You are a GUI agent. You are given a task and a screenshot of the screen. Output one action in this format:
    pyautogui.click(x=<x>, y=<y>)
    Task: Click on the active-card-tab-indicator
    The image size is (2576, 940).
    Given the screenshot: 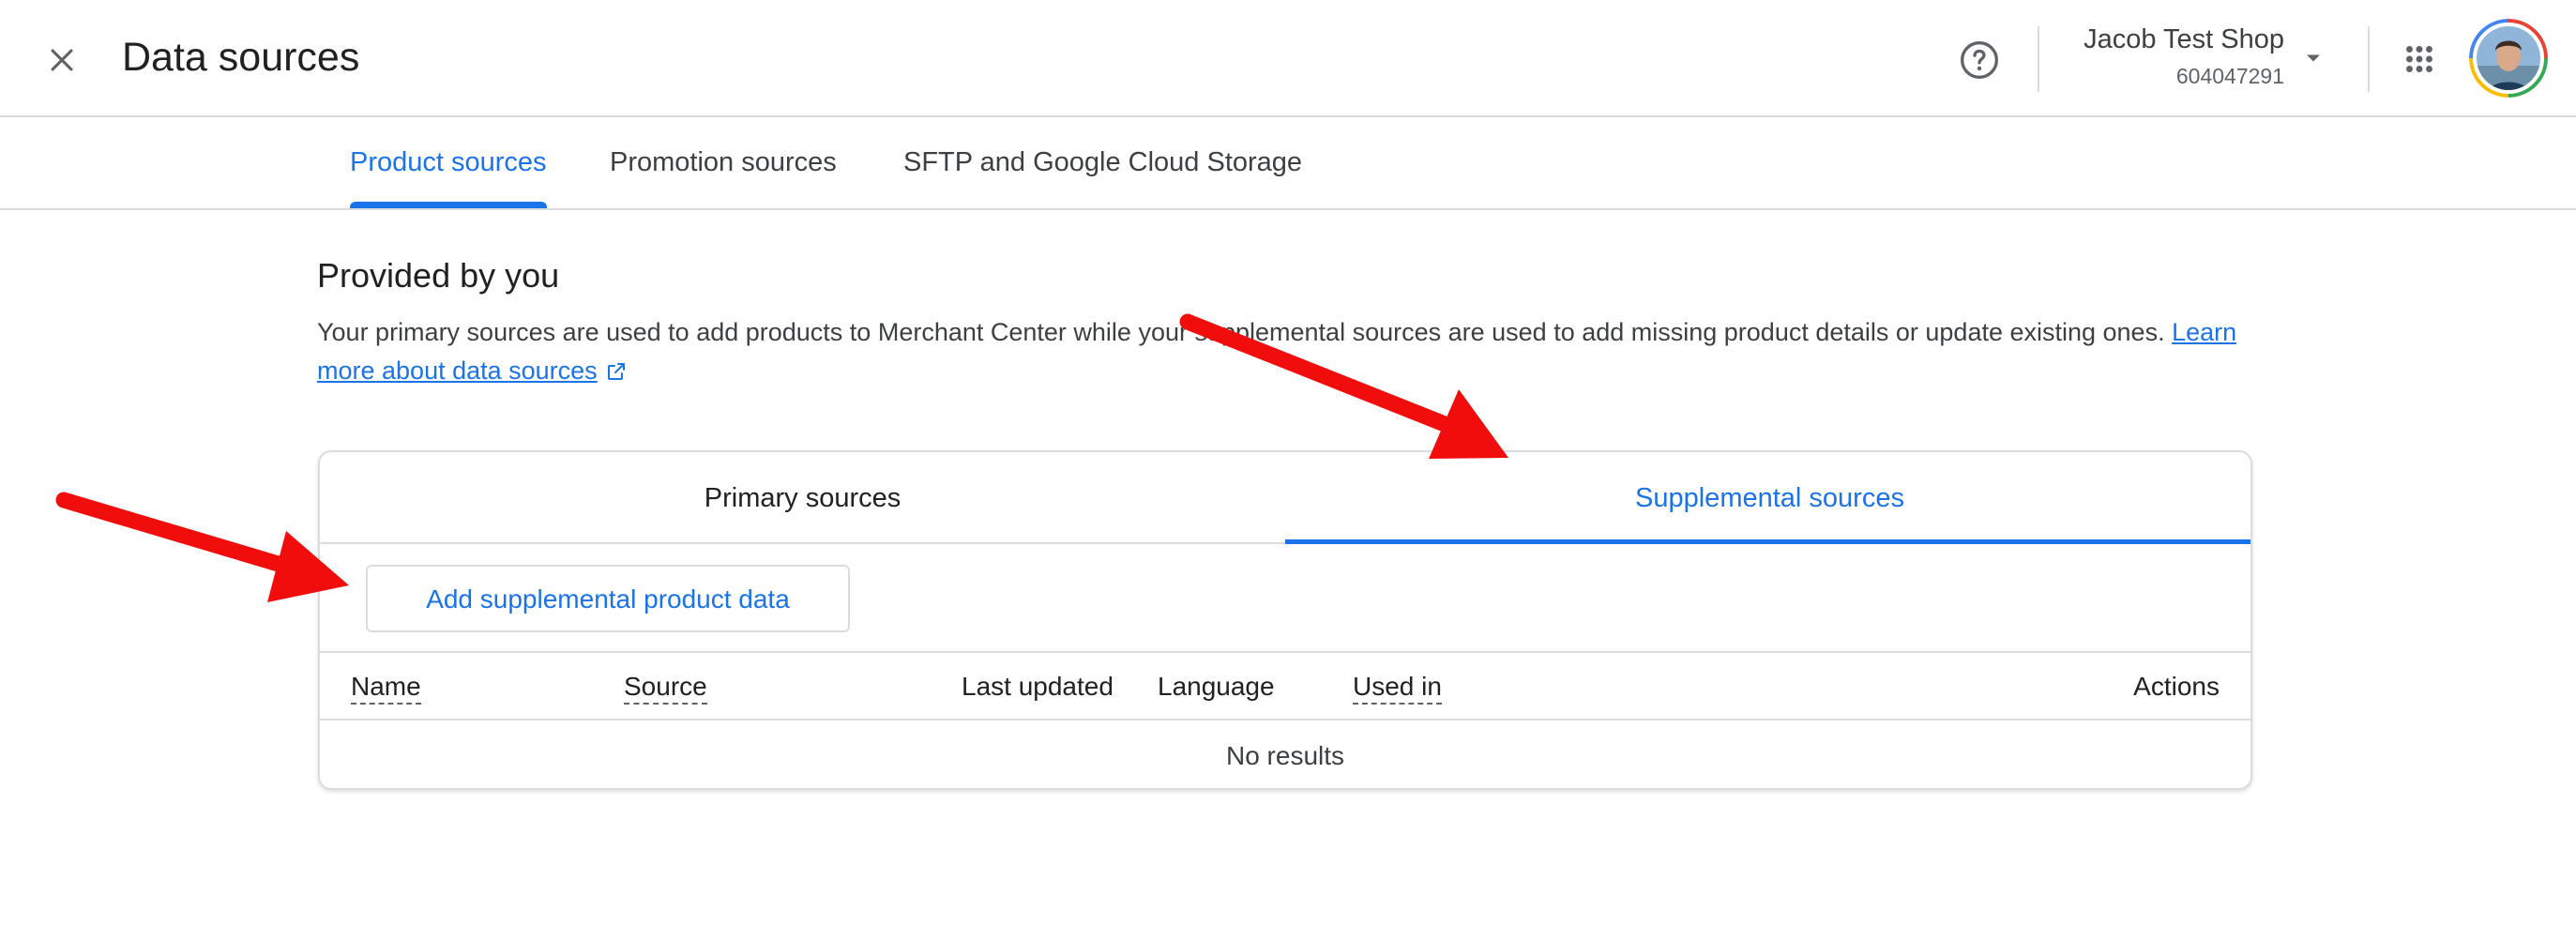 What is the action you would take?
    pyautogui.click(x=1767, y=541)
    